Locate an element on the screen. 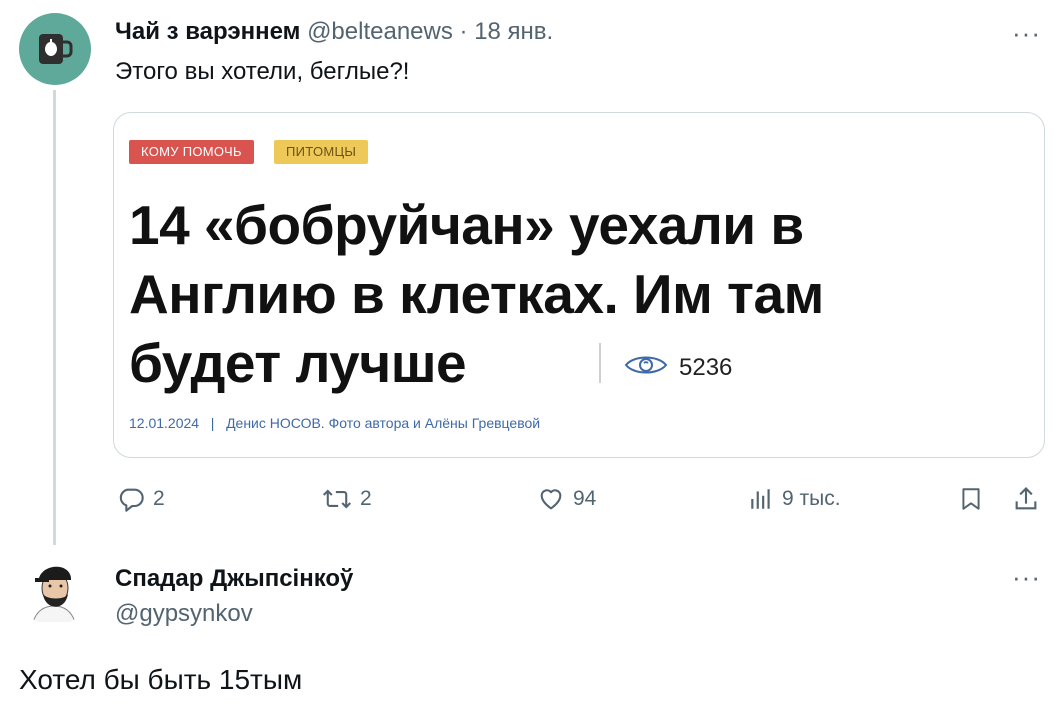 The image size is (1063, 710). article-date: 12.01.2024 is located at coordinates (164, 423).